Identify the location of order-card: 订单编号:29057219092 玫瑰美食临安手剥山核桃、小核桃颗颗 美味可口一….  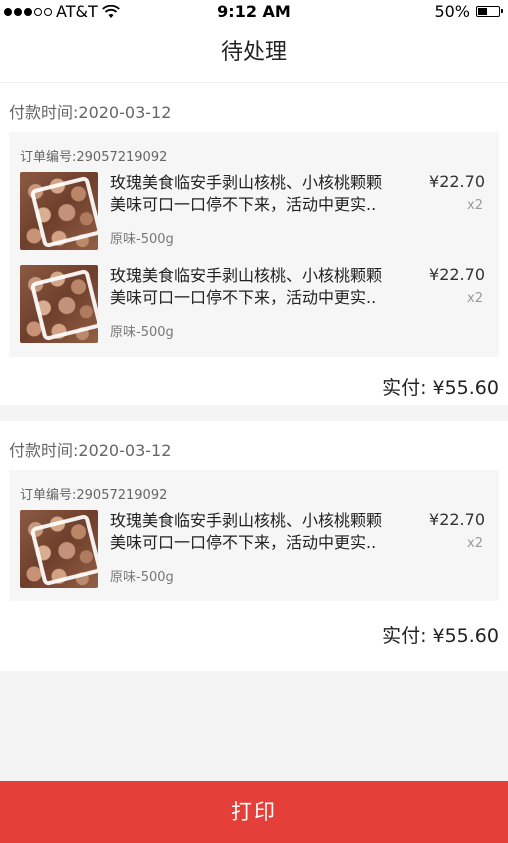
(254, 535).